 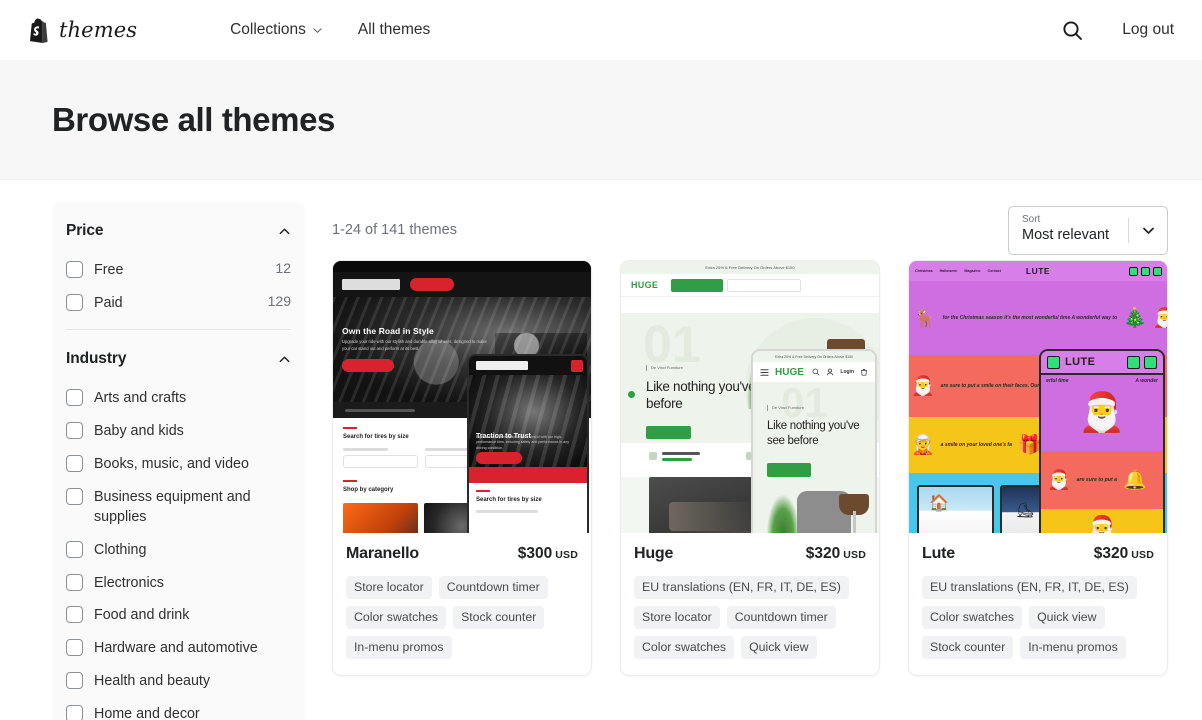 What do you see at coordinates (864, 372) in the screenshot?
I see `bag-icon` at bounding box center [864, 372].